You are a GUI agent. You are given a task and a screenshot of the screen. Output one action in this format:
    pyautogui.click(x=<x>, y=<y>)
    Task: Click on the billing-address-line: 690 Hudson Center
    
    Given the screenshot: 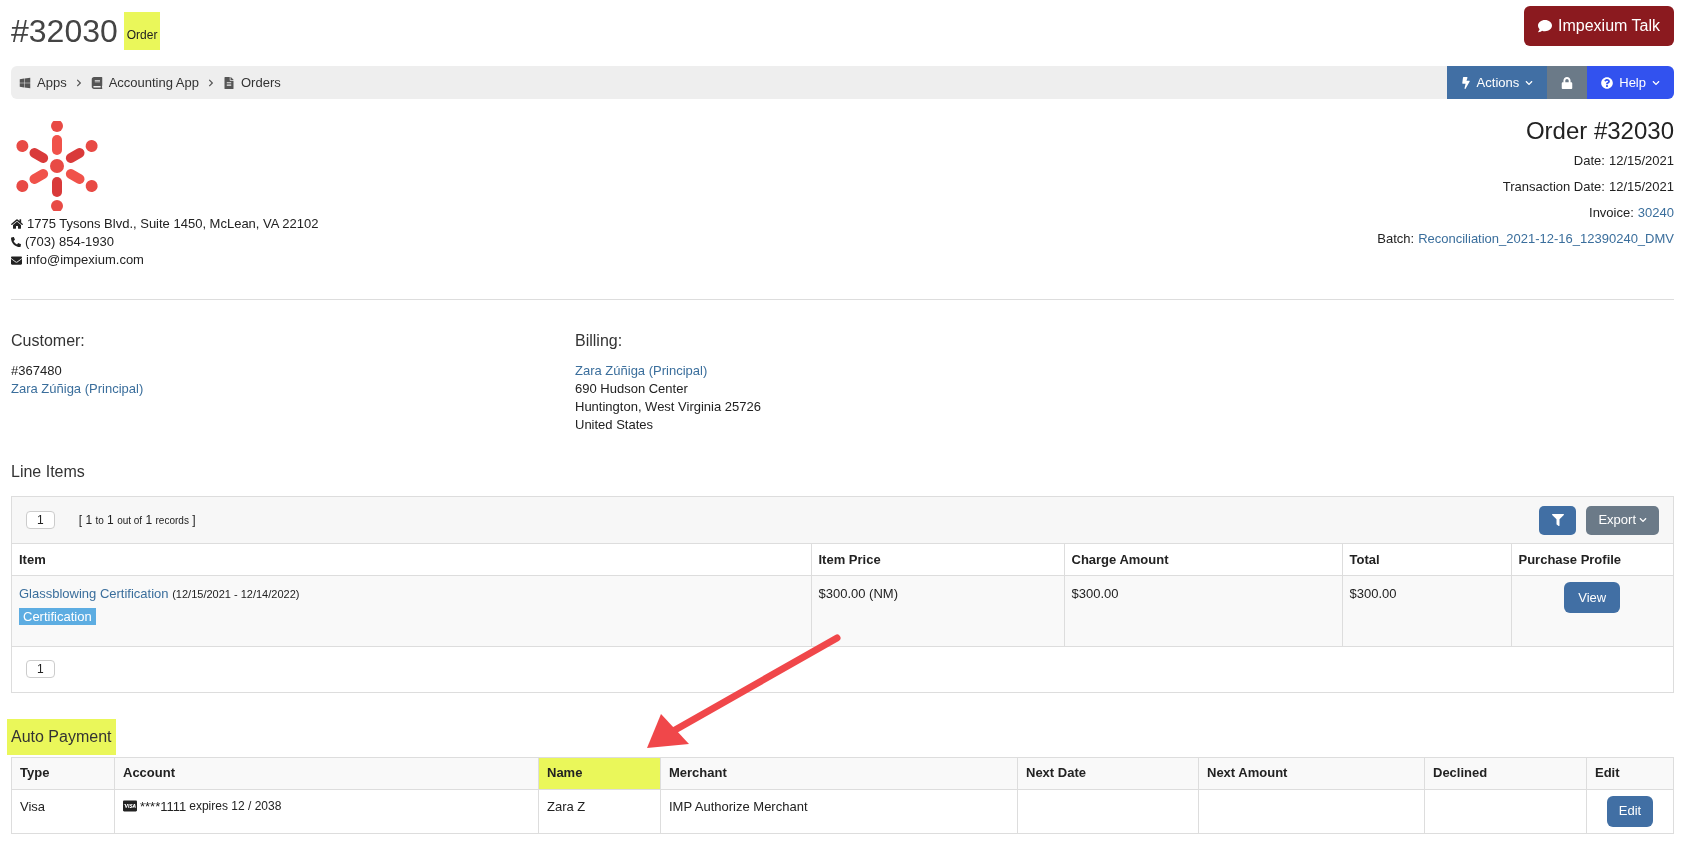 What is the action you would take?
    pyautogui.click(x=632, y=389)
    